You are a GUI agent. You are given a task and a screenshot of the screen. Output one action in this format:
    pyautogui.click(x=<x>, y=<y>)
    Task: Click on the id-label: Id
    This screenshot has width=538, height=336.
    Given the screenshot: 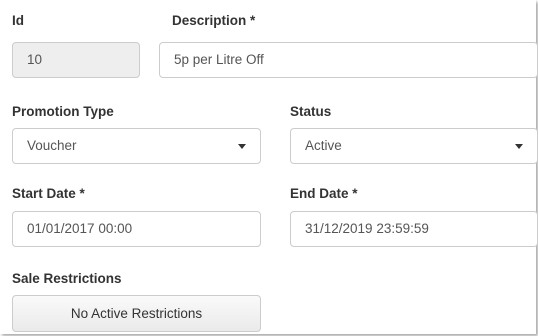 What is the action you would take?
    pyautogui.click(x=18, y=20)
    